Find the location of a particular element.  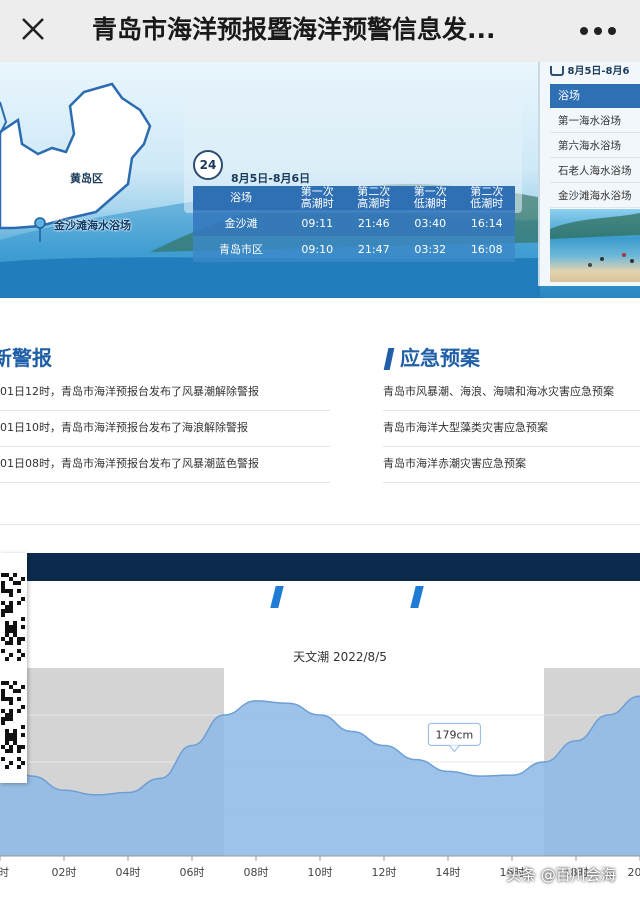

beach-photo is located at coordinates (595, 245).